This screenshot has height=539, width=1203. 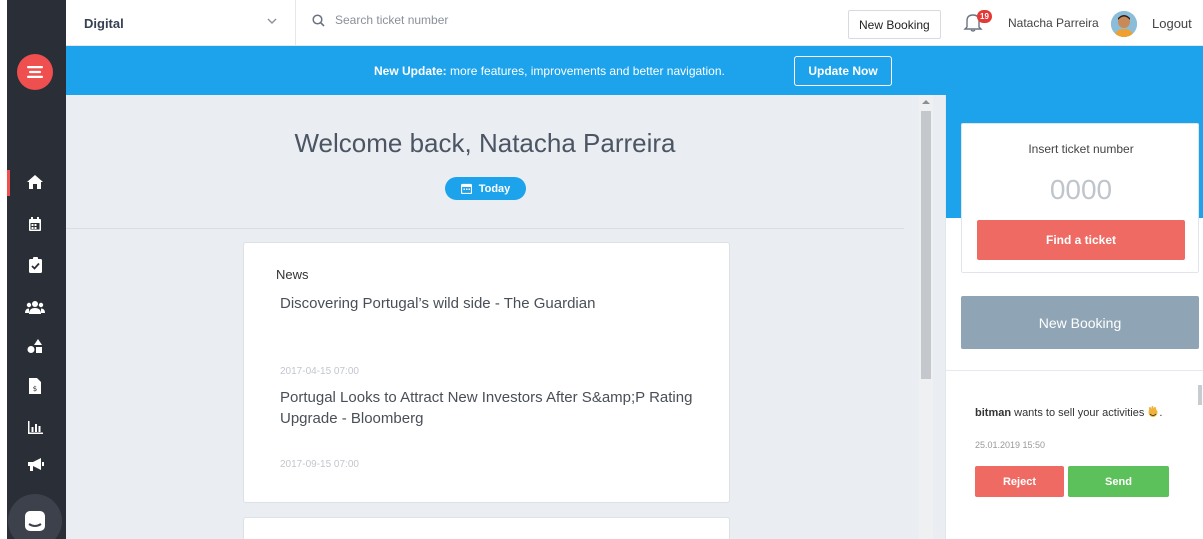 What do you see at coordinates (1081, 190) in the screenshot?
I see `ticket-number-input` at bounding box center [1081, 190].